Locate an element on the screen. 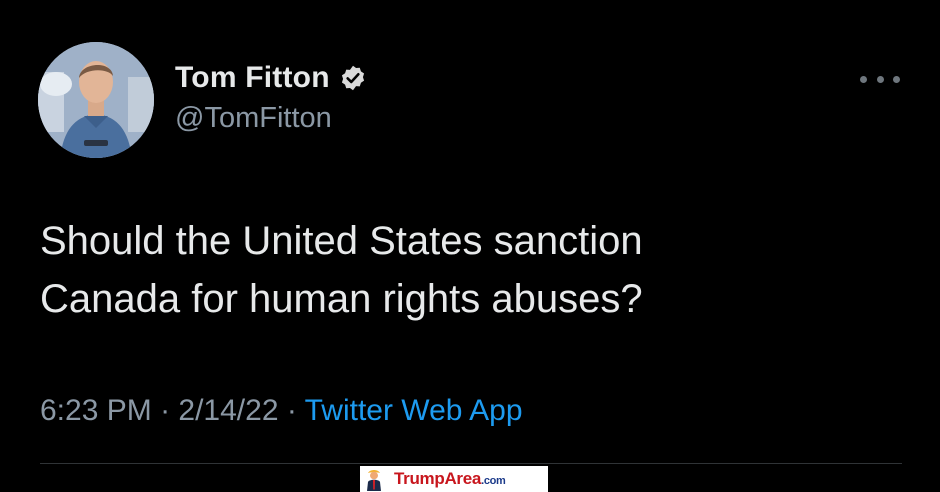 The height and width of the screenshot is (492, 940). author-display-name: Tom Fitton is located at coordinates (252, 78).